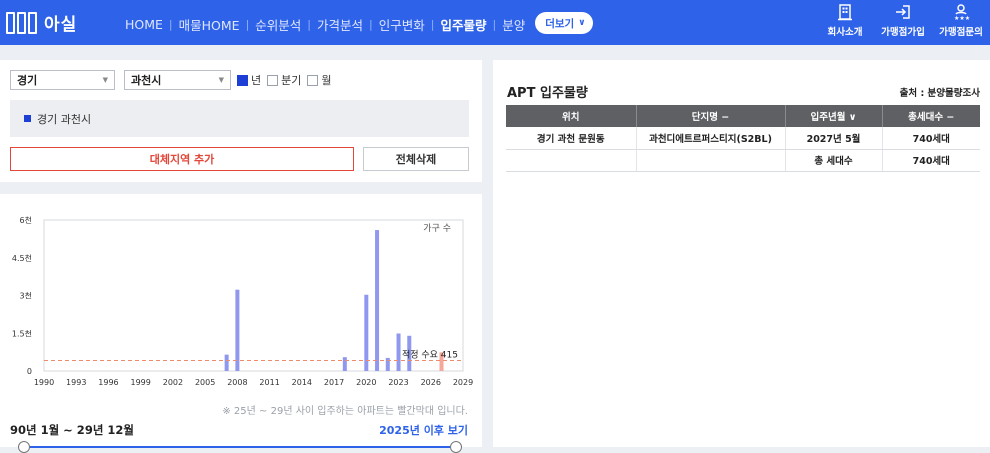 This screenshot has height=453, width=990. I want to click on col-location: 위치, so click(571, 116).